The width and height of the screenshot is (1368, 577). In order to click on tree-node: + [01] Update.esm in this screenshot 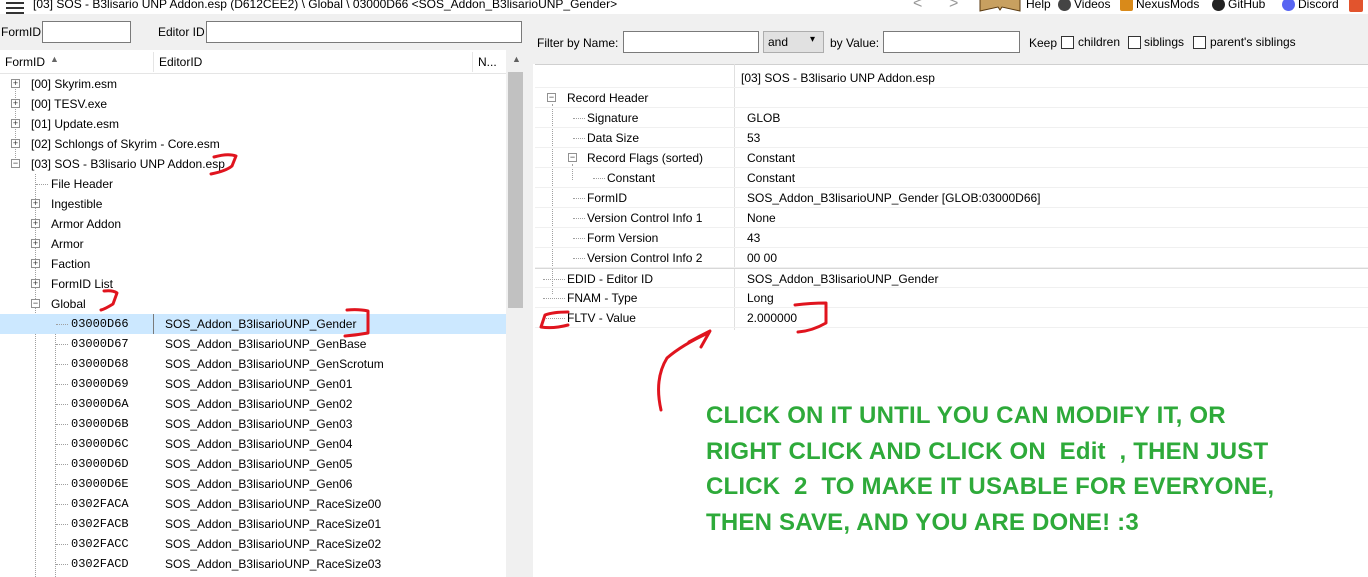, I will do `click(253, 124)`.